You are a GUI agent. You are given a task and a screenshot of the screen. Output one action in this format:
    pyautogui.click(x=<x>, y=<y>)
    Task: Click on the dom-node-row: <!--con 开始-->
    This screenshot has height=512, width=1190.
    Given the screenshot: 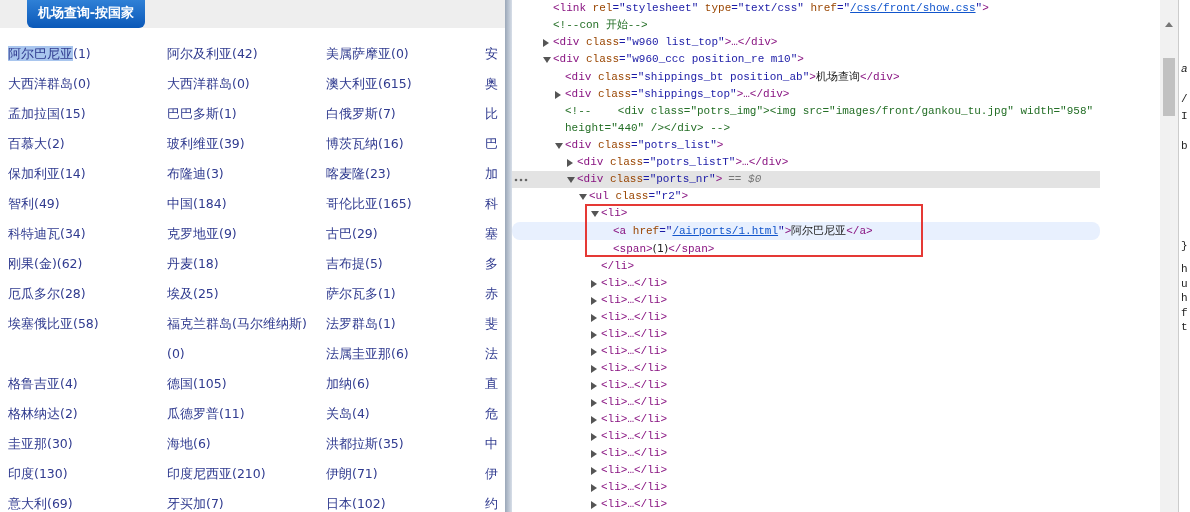 What is the action you would take?
    pyautogui.click(x=806, y=25)
    